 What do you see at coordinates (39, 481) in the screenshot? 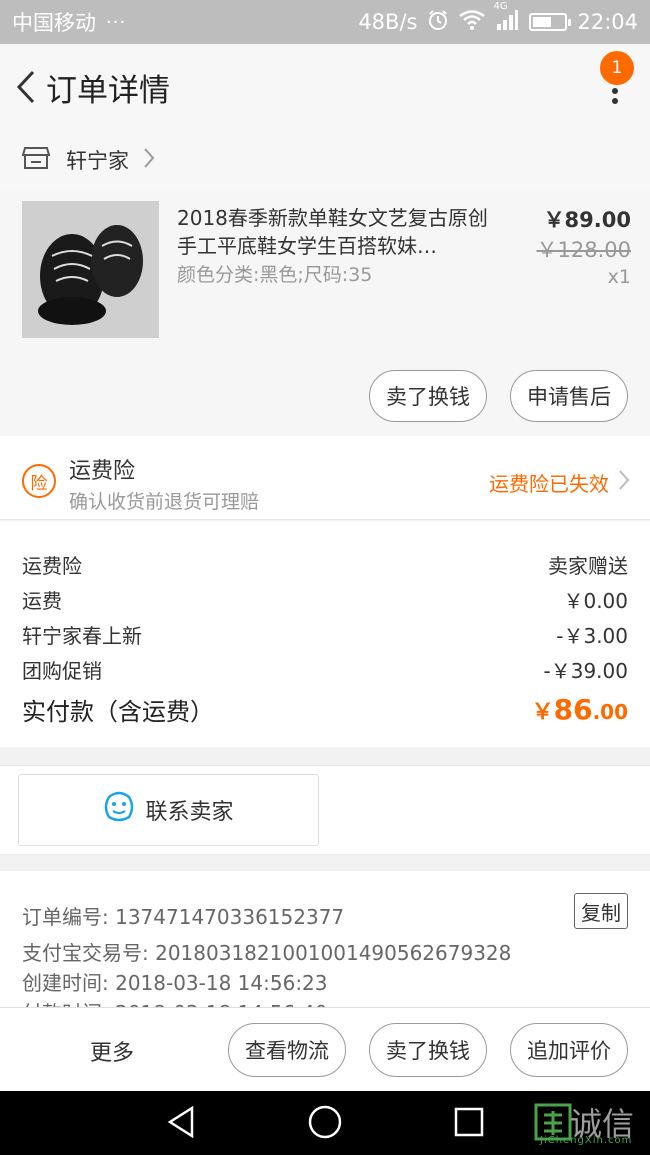
I see `insurance-icon: 险` at bounding box center [39, 481].